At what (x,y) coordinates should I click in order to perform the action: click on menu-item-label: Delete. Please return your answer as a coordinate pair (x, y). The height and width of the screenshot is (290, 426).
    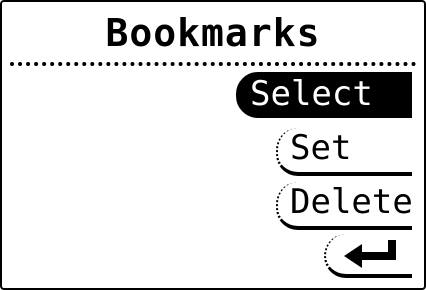
    Looking at the image, I should click on (351, 202).